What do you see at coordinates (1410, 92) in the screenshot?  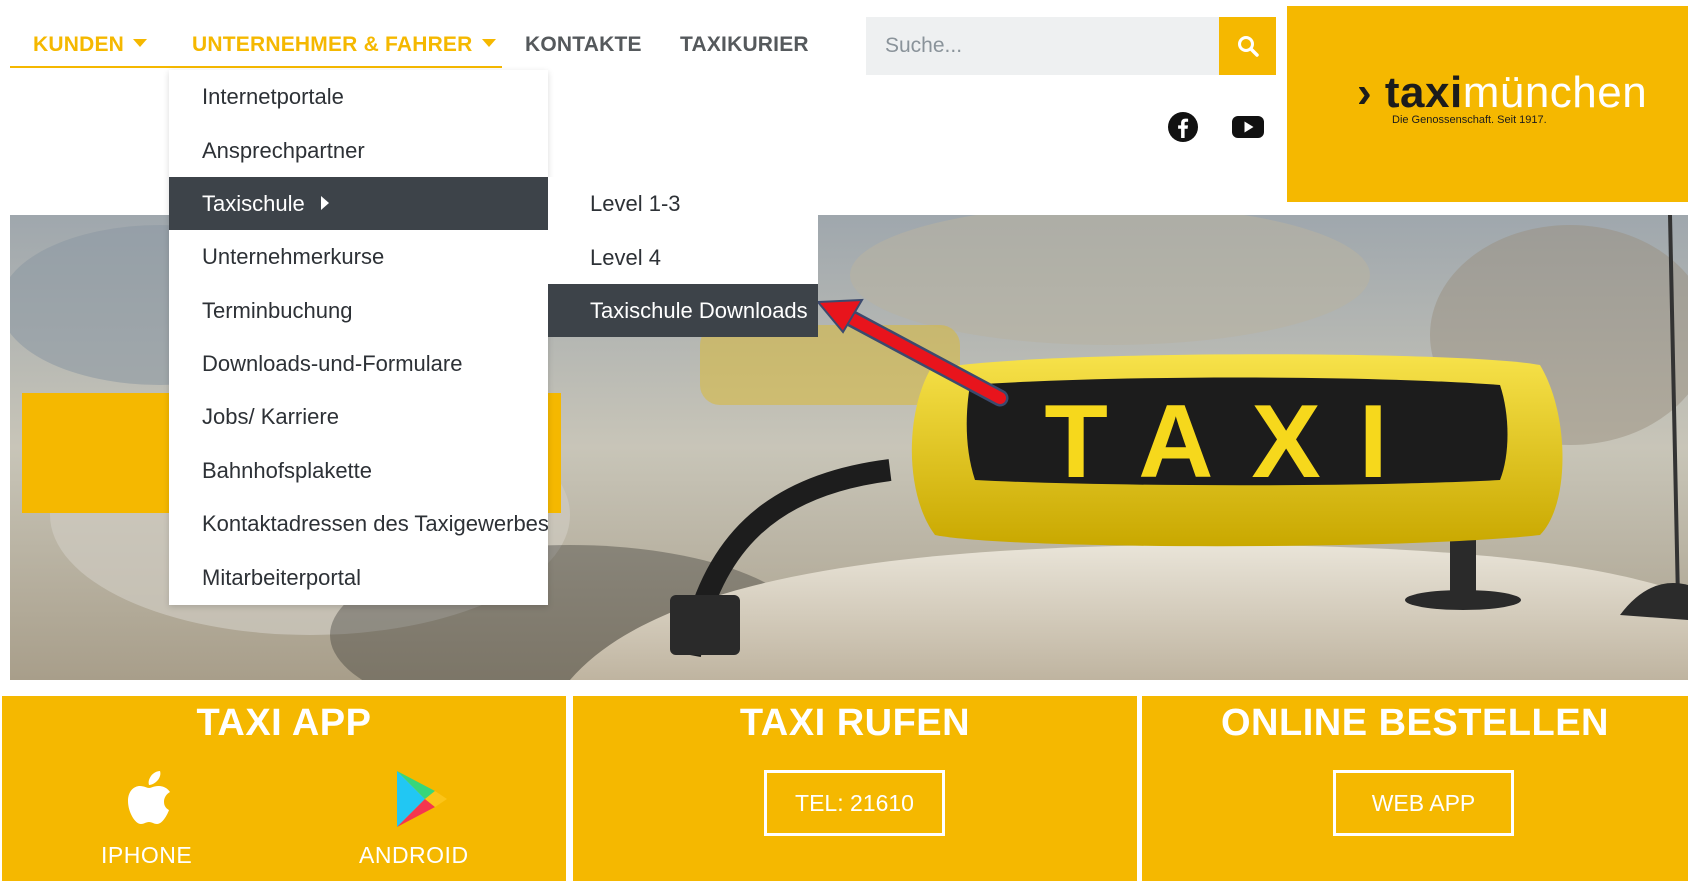 I see `logo-word-taxi: › taxi` at bounding box center [1410, 92].